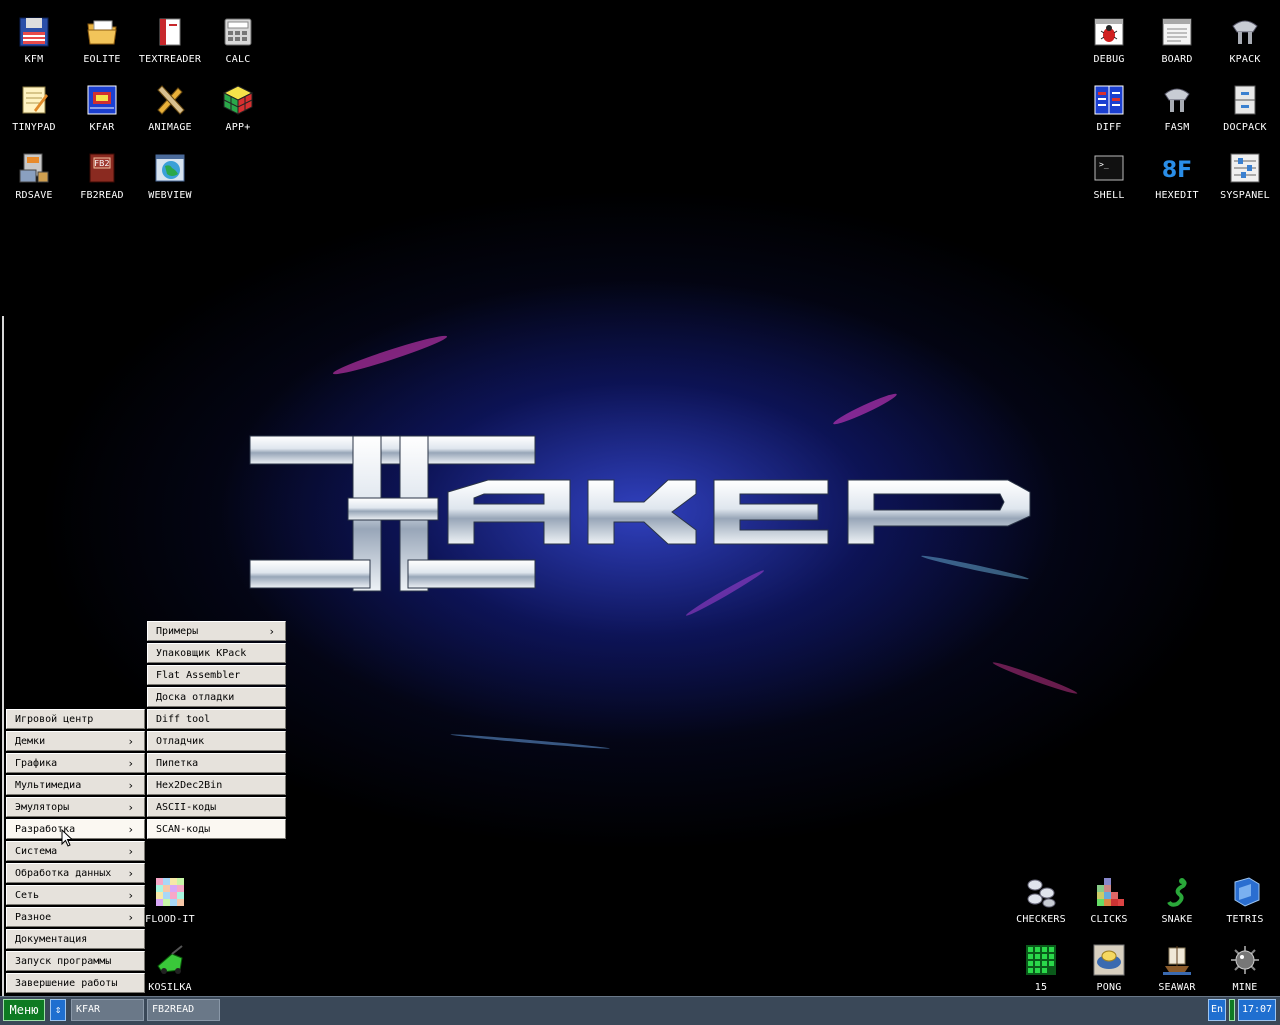 Image resolution: width=1280 pixels, height=1025 pixels. What do you see at coordinates (170, 195) in the screenshot?
I see `icon-label: WEBVIEW` at bounding box center [170, 195].